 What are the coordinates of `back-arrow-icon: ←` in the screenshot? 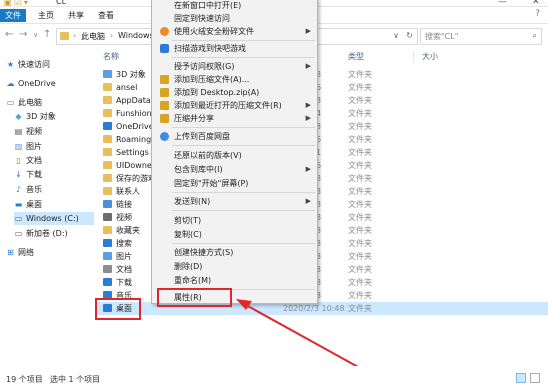 It's located at (9, 34).